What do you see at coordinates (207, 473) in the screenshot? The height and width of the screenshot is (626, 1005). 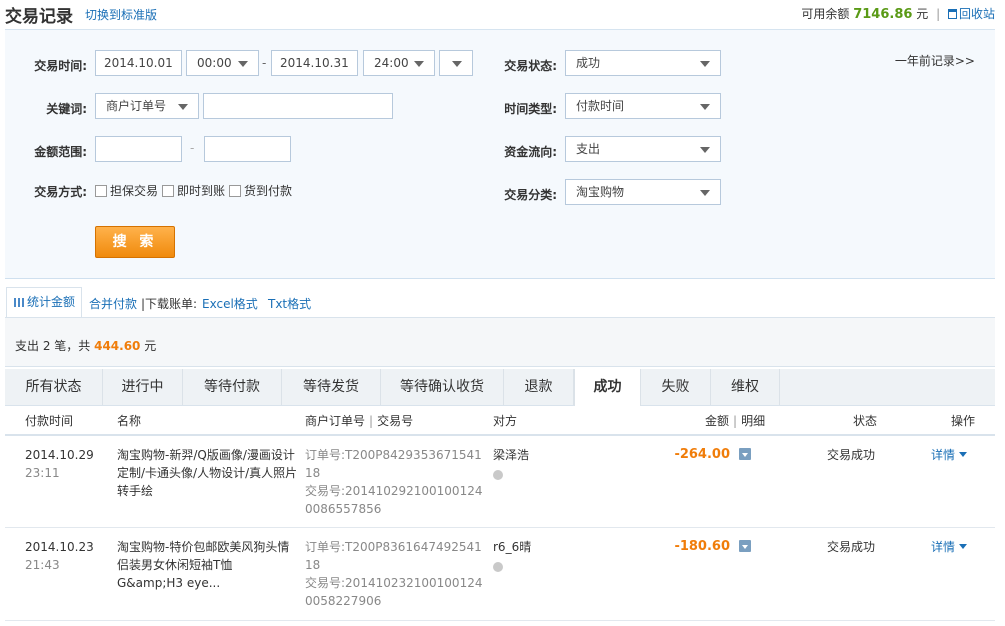 I see `item-name: 淘宝购物-新羿/Q版画像/漫画设计定制/卡通头像/人物设计/真人照片转手绘` at bounding box center [207, 473].